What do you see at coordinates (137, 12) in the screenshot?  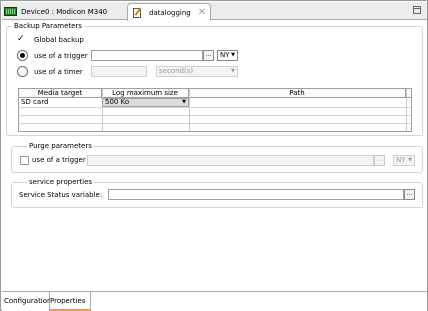 I see `edit-document-icon` at bounding box center [137, 12].